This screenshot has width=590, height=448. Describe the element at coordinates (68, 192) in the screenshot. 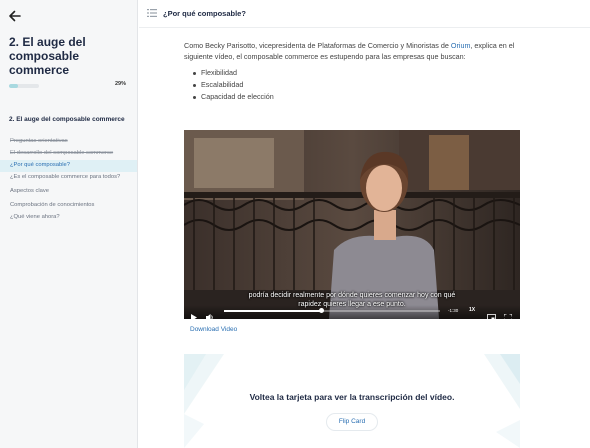

I see `nav-item-aspectos-clave: Aspectos clave` at that location.